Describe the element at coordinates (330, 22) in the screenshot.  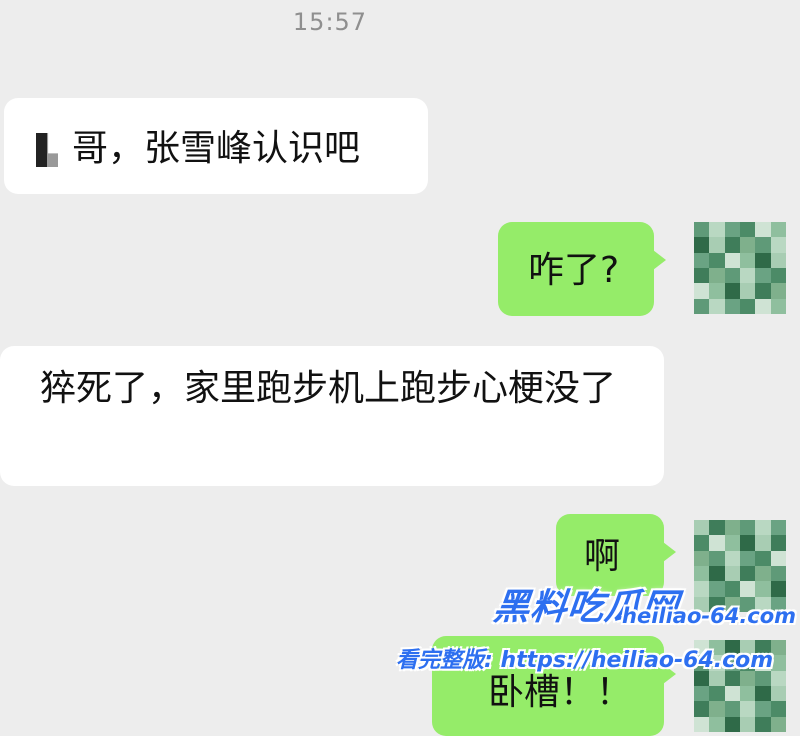
I see `message-timestamp: 15:57` at that location.